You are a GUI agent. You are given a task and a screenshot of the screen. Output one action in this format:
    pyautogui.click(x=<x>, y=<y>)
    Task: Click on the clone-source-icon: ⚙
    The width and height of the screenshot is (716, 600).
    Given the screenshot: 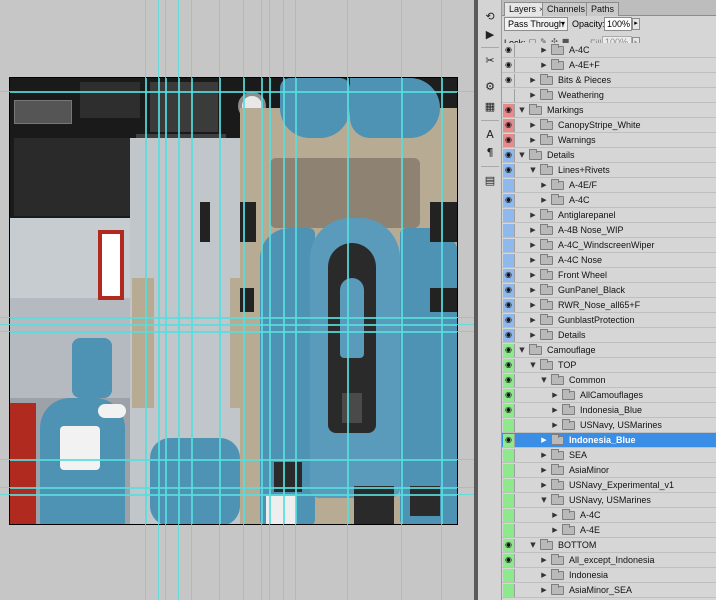 What is the action you would take?
    pyautogui.click(x=490, y=86)
    